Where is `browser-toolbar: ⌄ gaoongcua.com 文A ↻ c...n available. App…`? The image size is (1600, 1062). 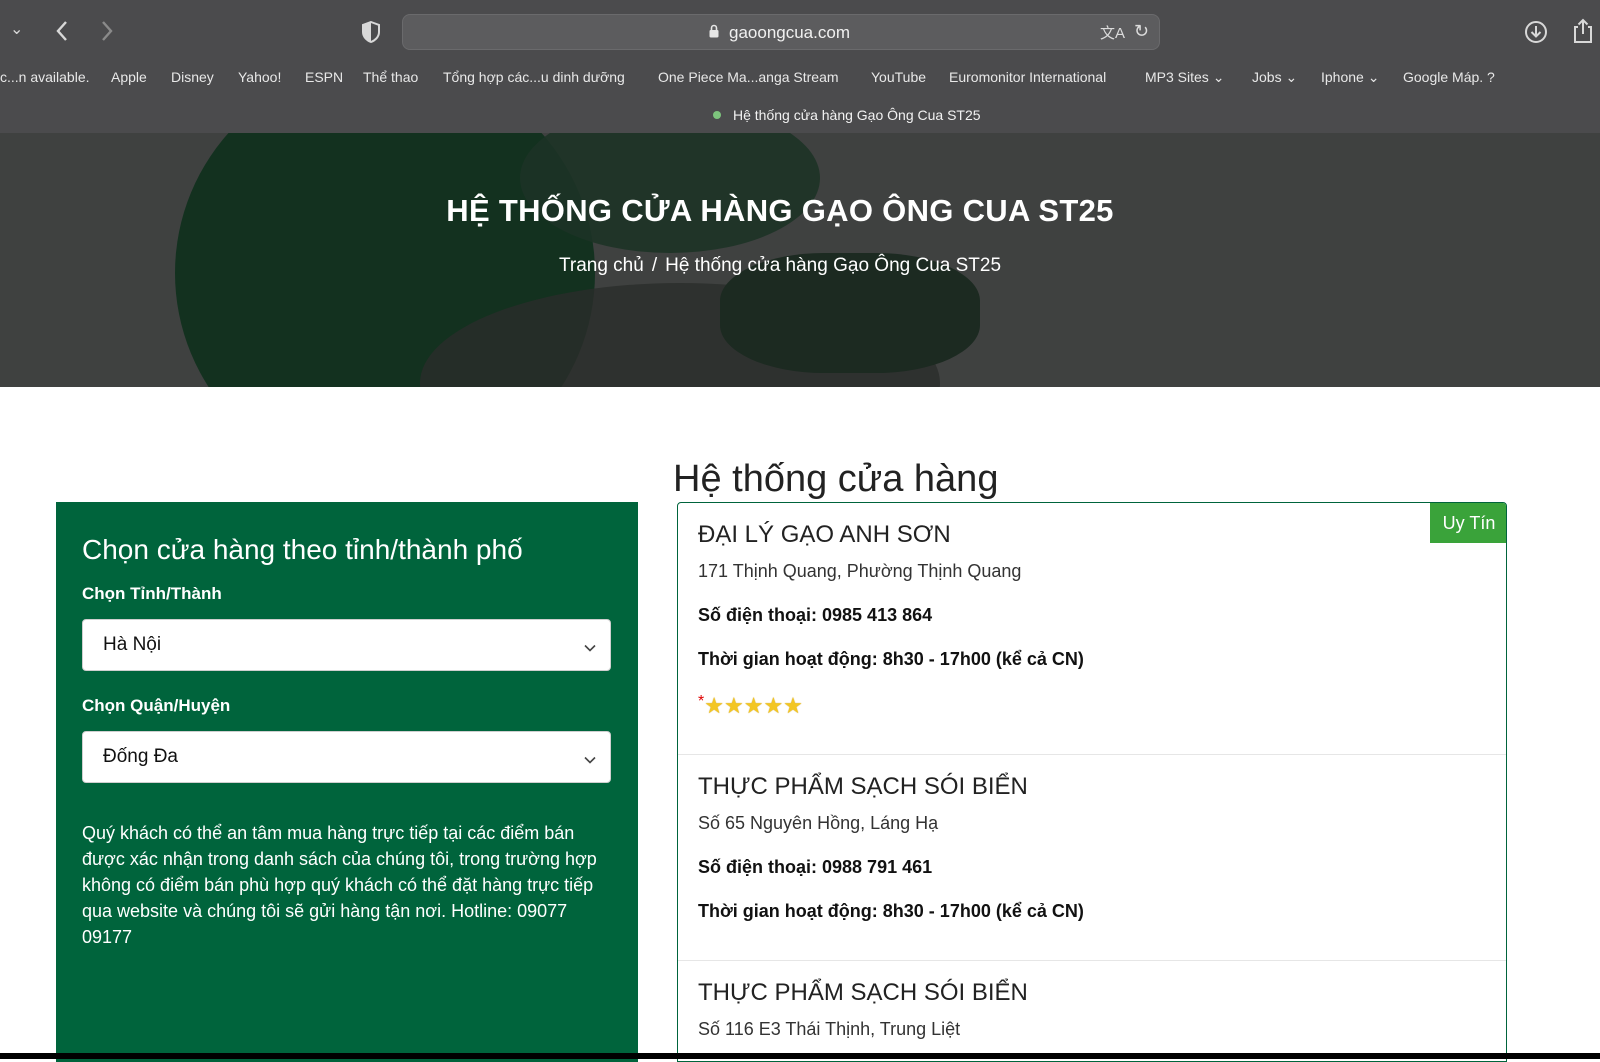
browser-toolbar: ⌄ gaoongcua.com 文A ↻ c...n available. App… is located at coordinates (800, 66).